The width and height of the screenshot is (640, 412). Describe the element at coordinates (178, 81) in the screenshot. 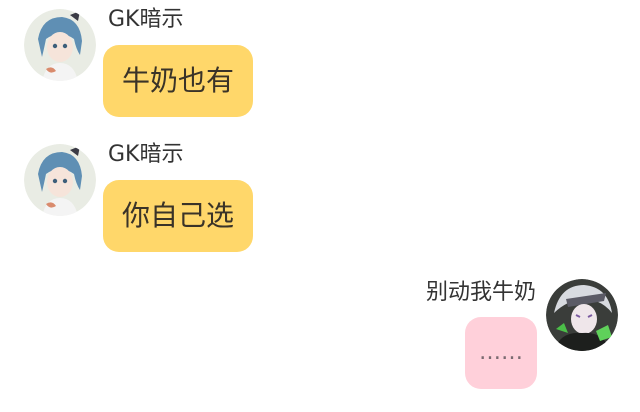

I see `chat-bubble: 牛奶也有` at that location.